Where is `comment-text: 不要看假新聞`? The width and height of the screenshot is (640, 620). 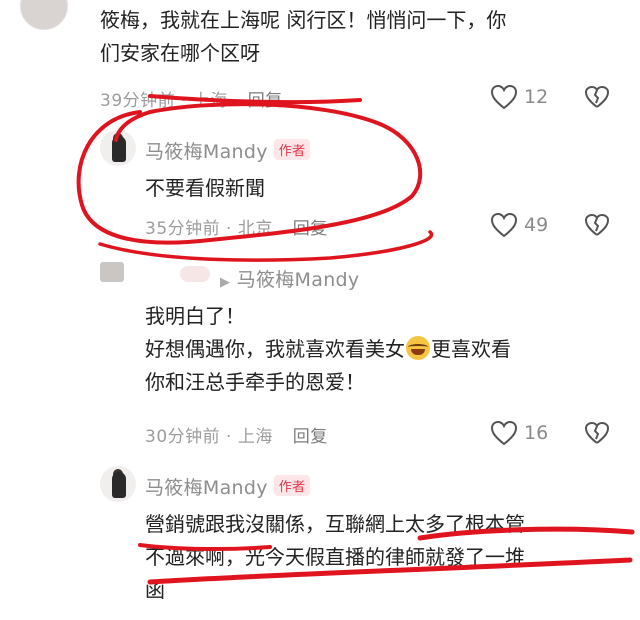 comment-text: 不要看假新聞 is located at coordinates (205, 188).